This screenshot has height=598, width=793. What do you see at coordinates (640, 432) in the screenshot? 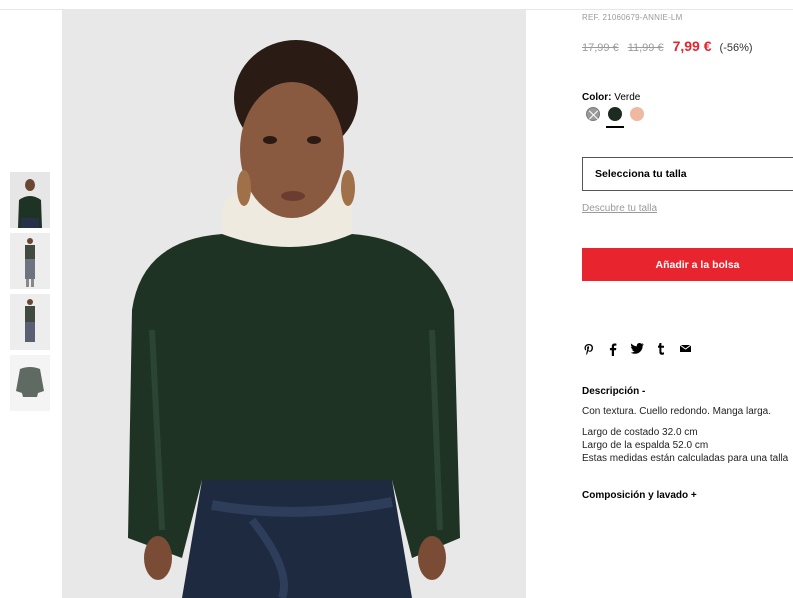
I see `description-line: Largo de costado 32.0 cm` at bounding box center [640, 432].